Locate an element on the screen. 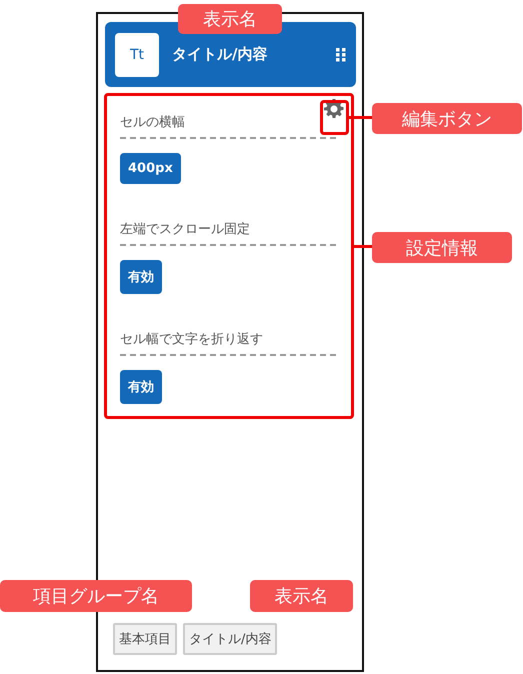 This screenshot has width=523, height=674. field-name-button: タイトル/内容 is located at coordinates (230, 639).